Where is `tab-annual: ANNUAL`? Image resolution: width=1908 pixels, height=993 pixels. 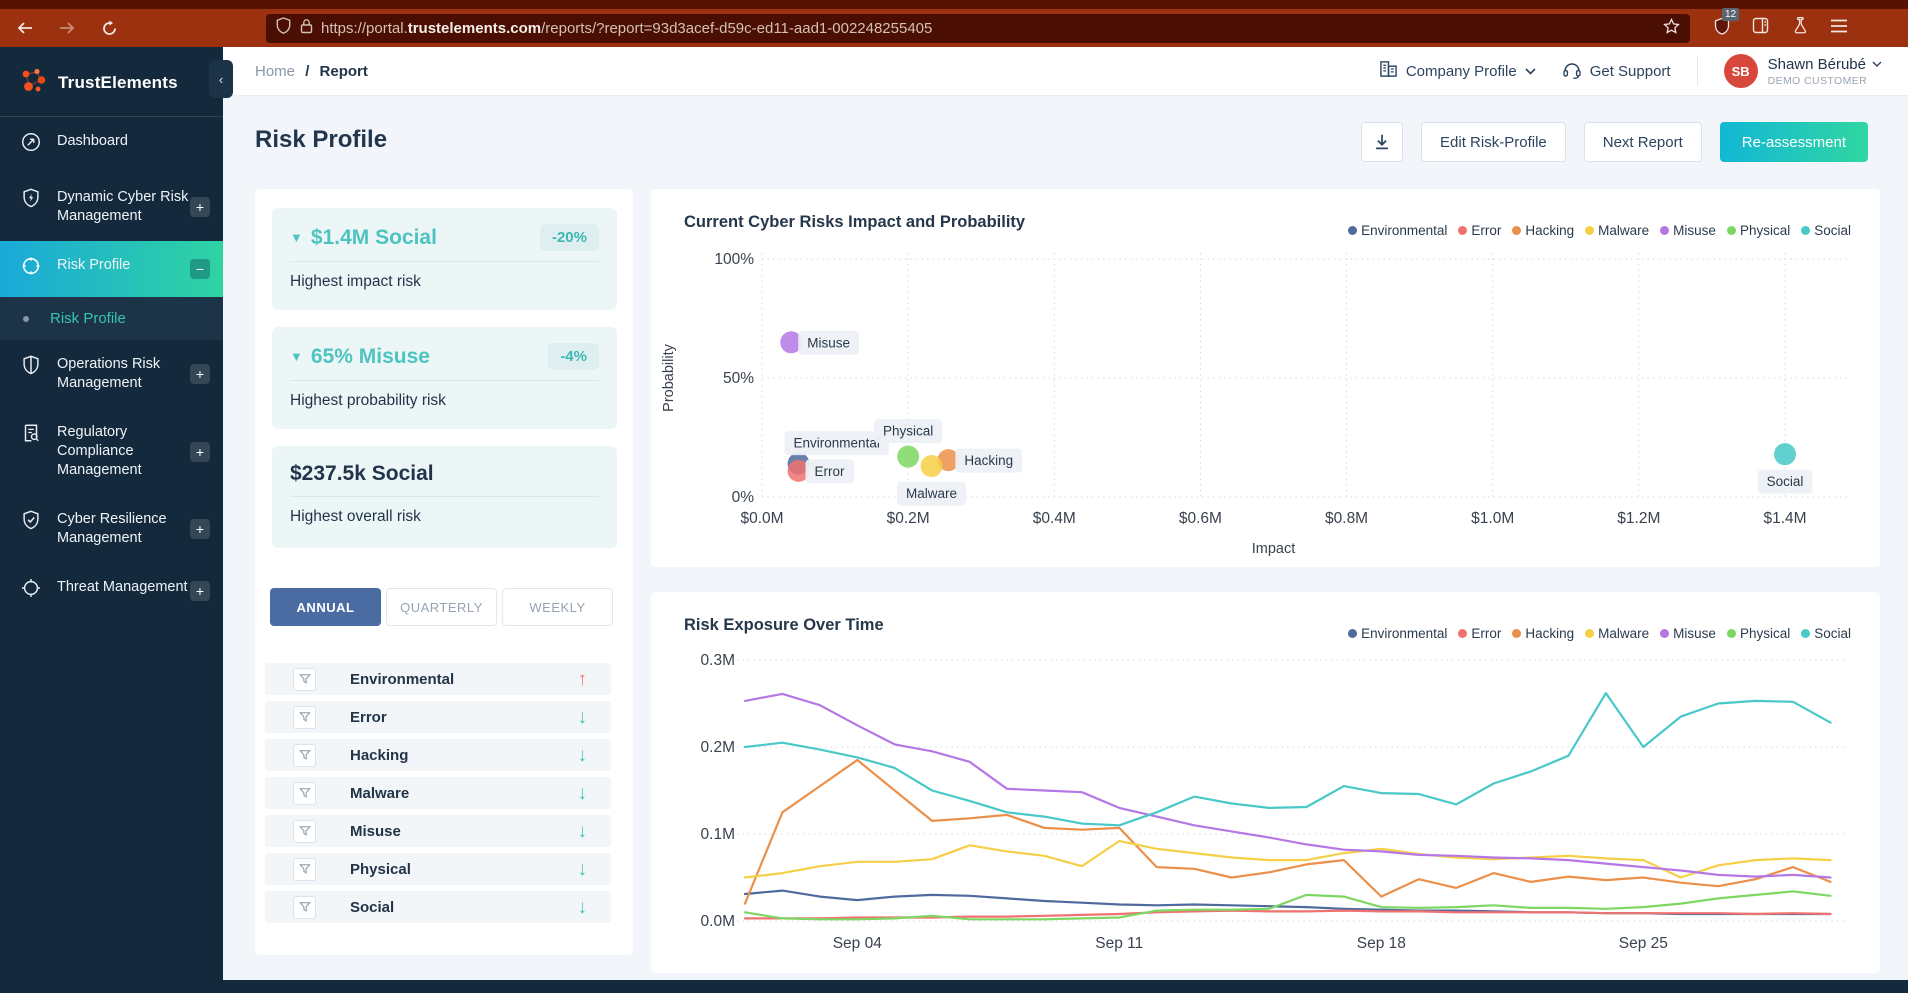 tab-annual: ANNUAL is located at coordinates (325, 607).